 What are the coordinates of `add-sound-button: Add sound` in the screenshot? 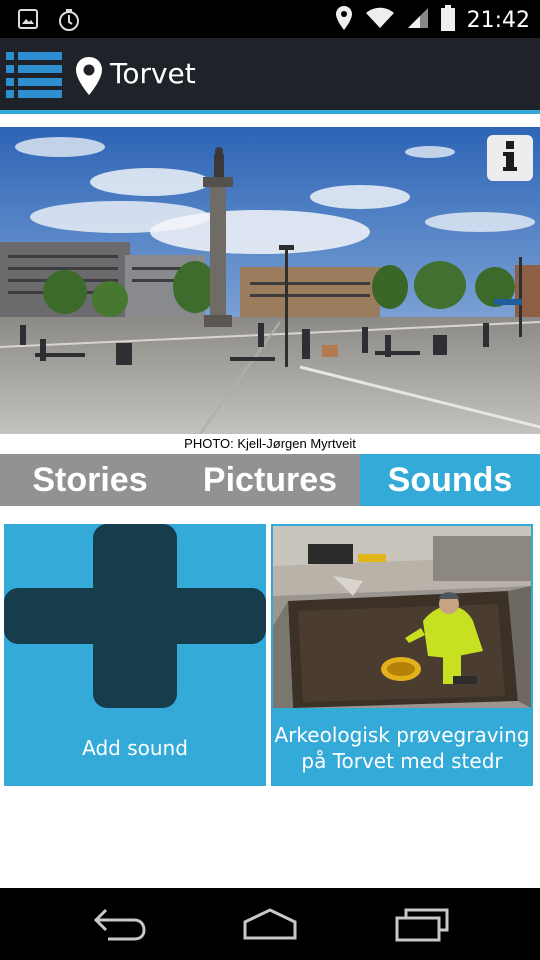 It's located at (135, 655).